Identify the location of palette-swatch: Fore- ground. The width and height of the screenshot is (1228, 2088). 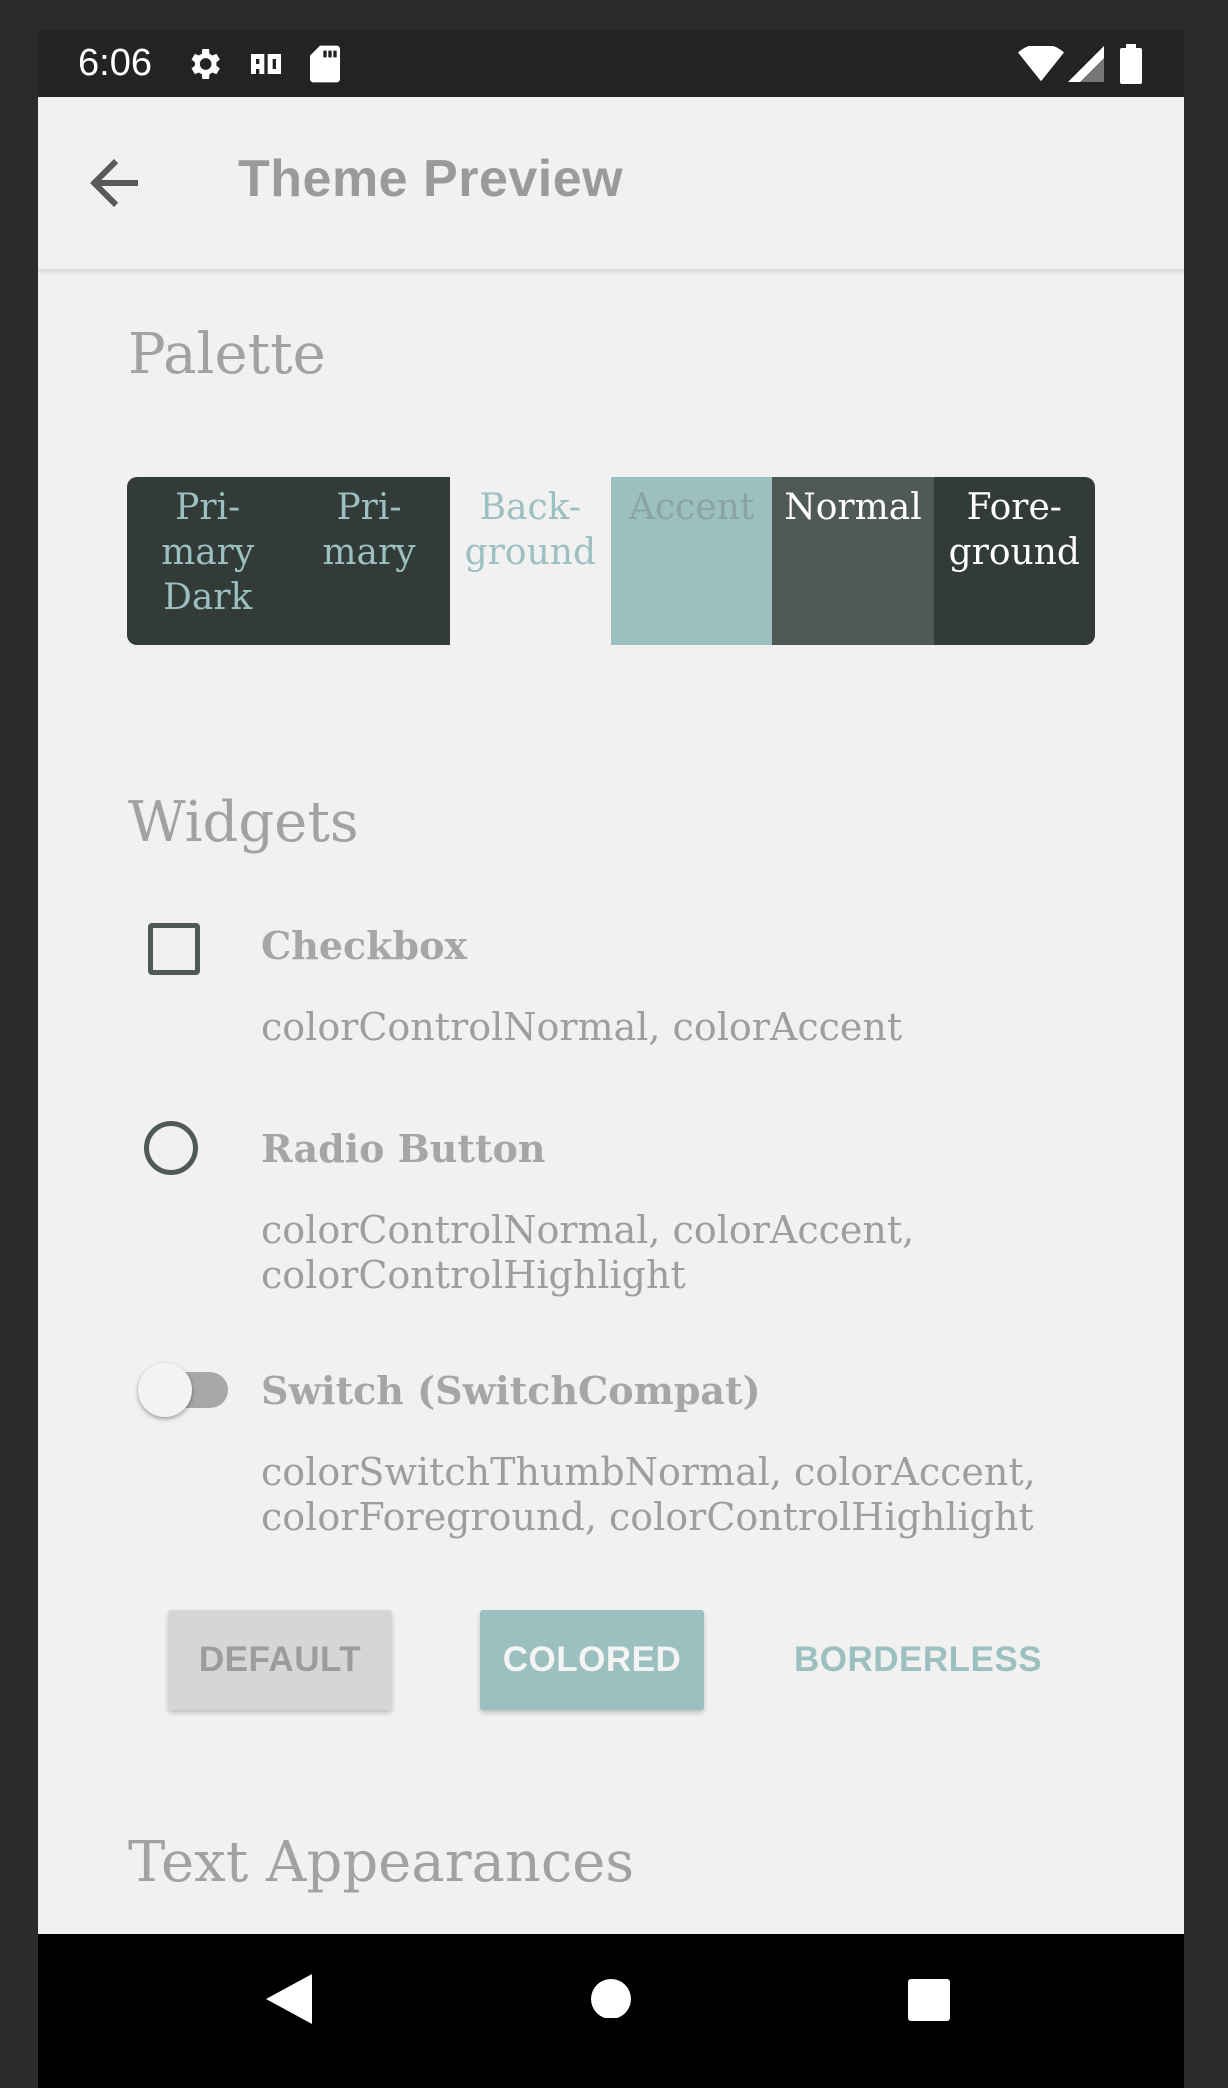
(1014, 561).